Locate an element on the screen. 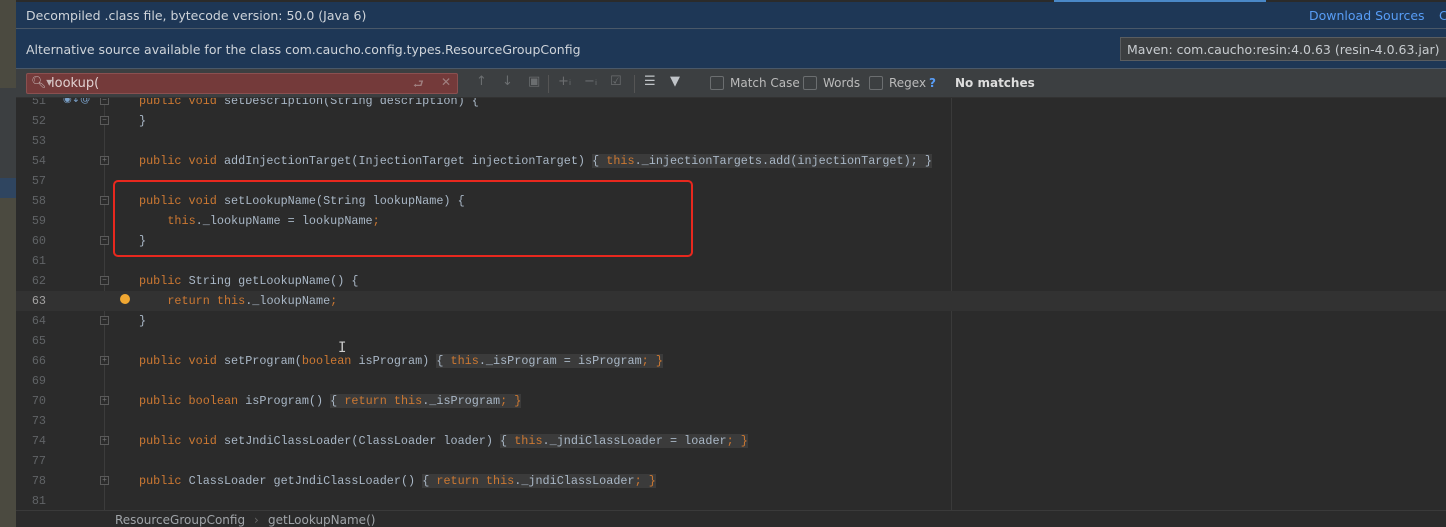 The height and width of the screenshot is (527, 1446). select-all-occurrences-icon: ☑ is located at coordinates (616, 81).